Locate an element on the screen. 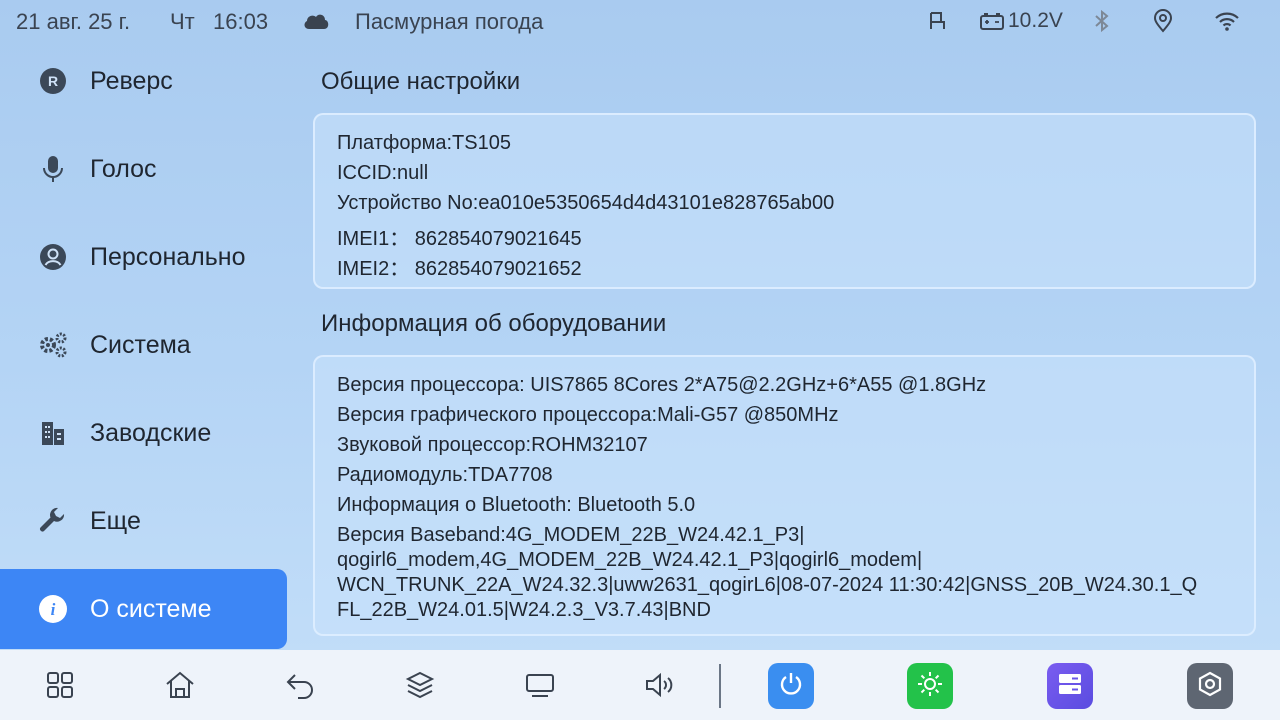 This screenshot has height=720, width=1280. sidebar-item-more: Еще is located at coordinates (143, 521).